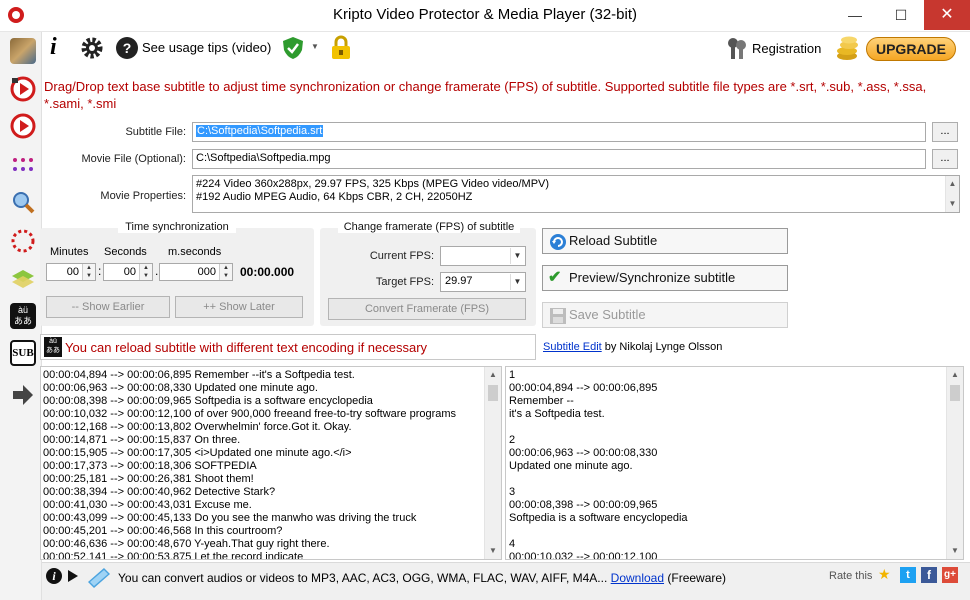 This screenshot has height=600, width=970. I want to click on registration-link: Registration, so click(786, 48).